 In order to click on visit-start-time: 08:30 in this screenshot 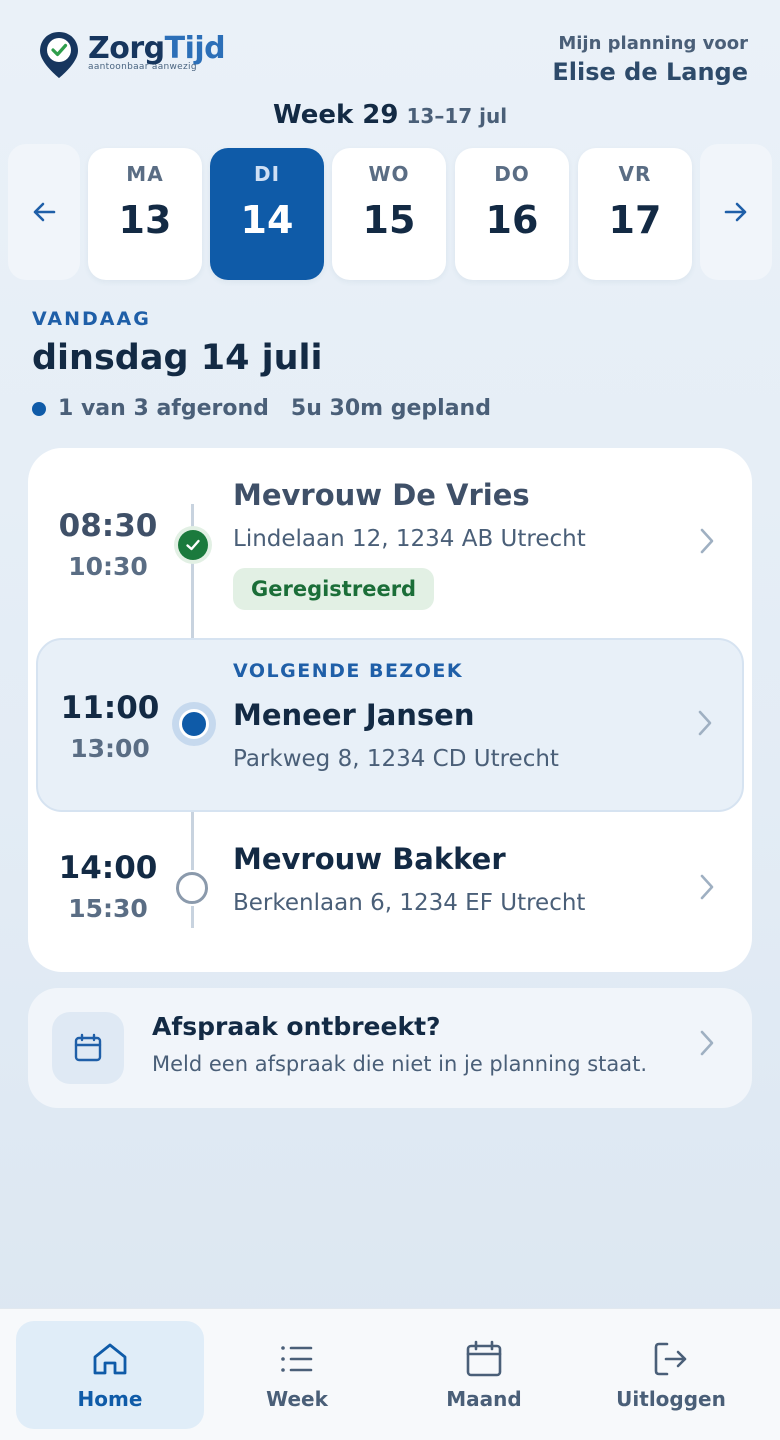, I will do `click(108, 526)`.